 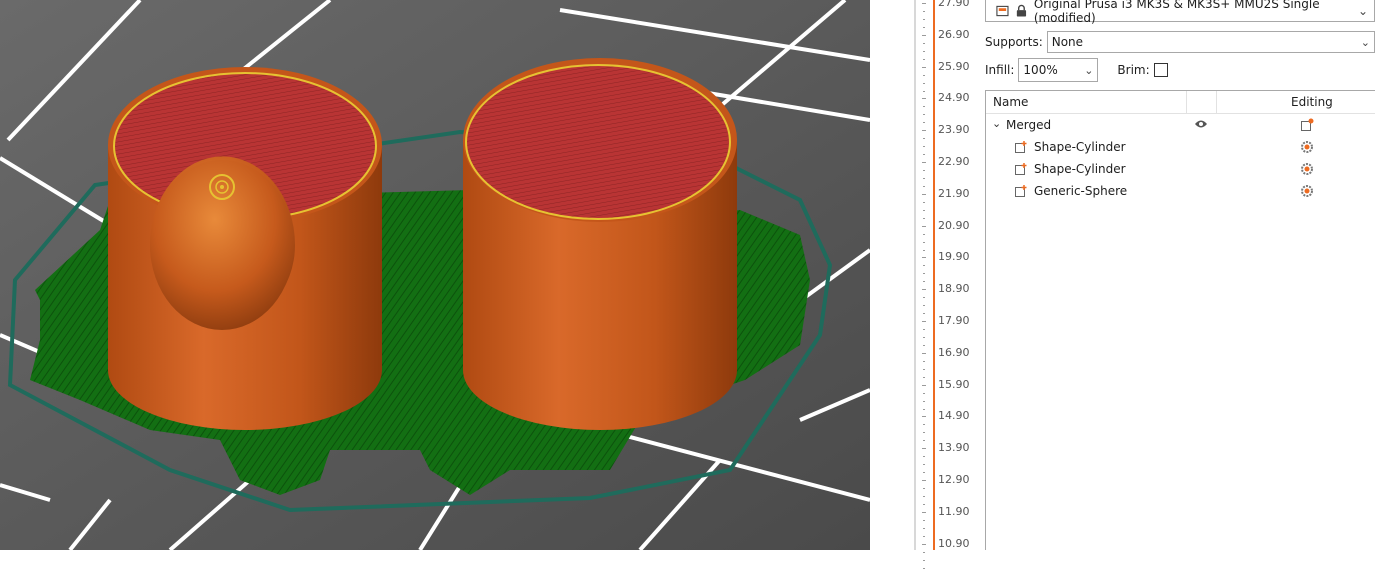 What do you see at coordinates (222, 243) in the screenshot?
I see `generic-sphere` at bounding box center [222, 243].